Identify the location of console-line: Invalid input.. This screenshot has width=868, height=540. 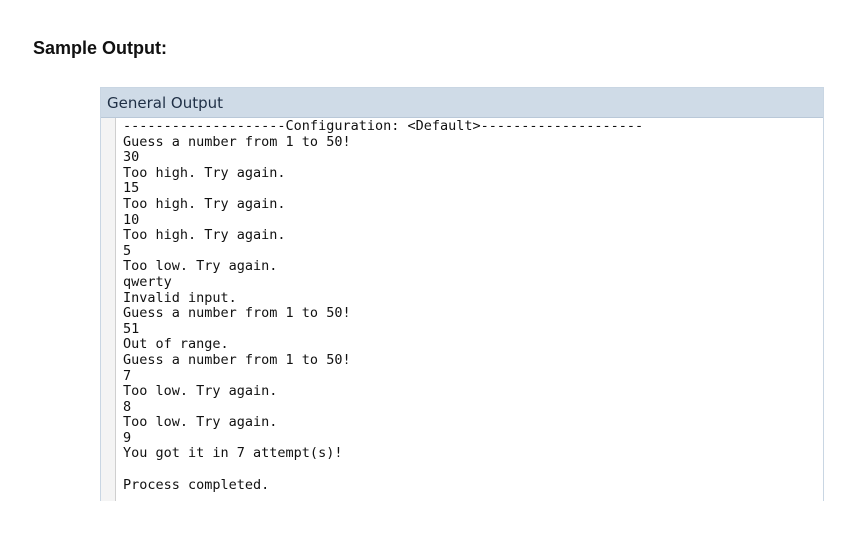
(180, 297).